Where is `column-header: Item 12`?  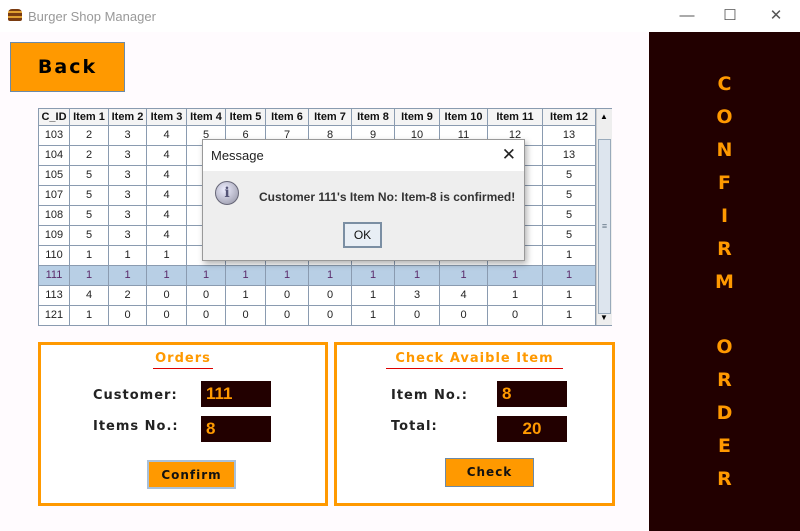 column-header: Item 12 is located at coordinates (569, 117).